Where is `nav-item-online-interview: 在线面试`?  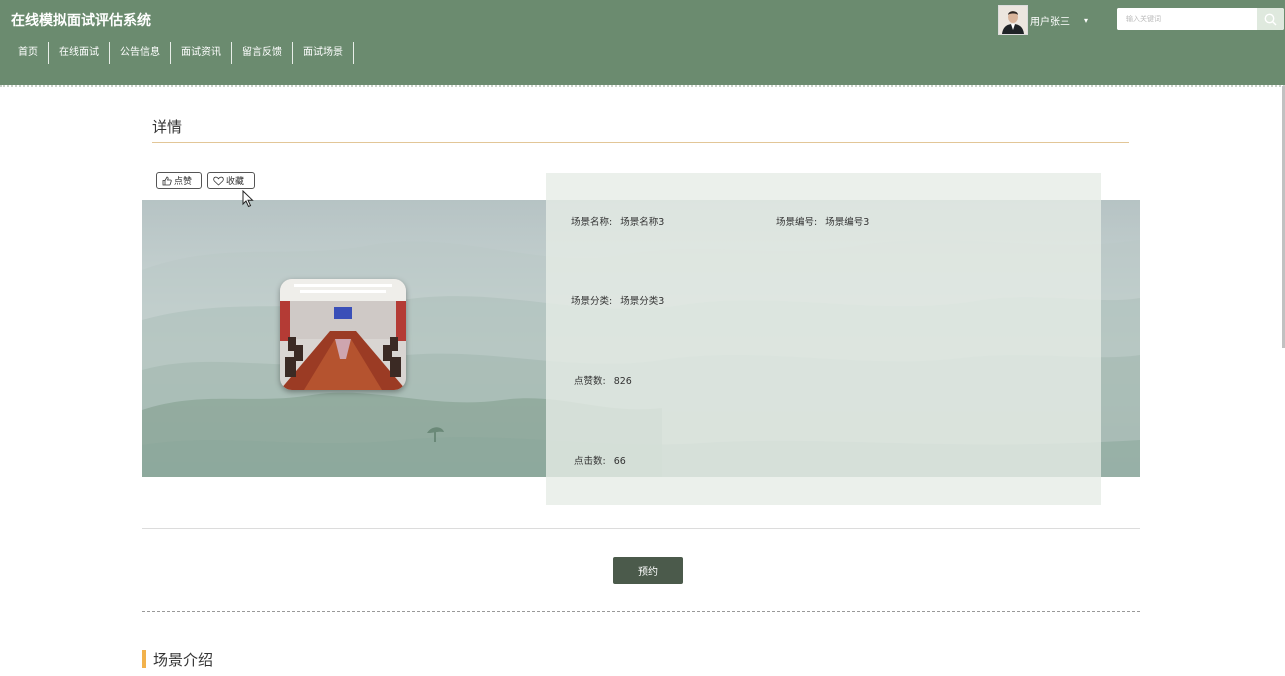
nav-item-online-interview: 在线面试 is located at coordinates (79, 53).